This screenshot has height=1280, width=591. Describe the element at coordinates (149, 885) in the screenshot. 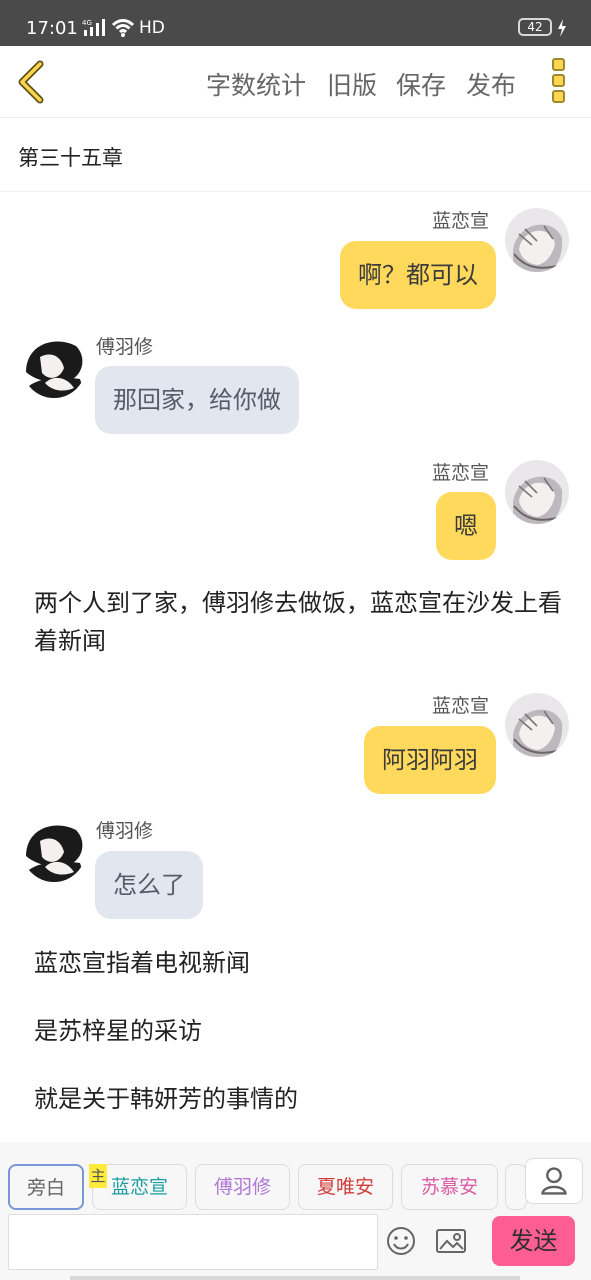

I see `message-bubble: 怎么了` at that location.